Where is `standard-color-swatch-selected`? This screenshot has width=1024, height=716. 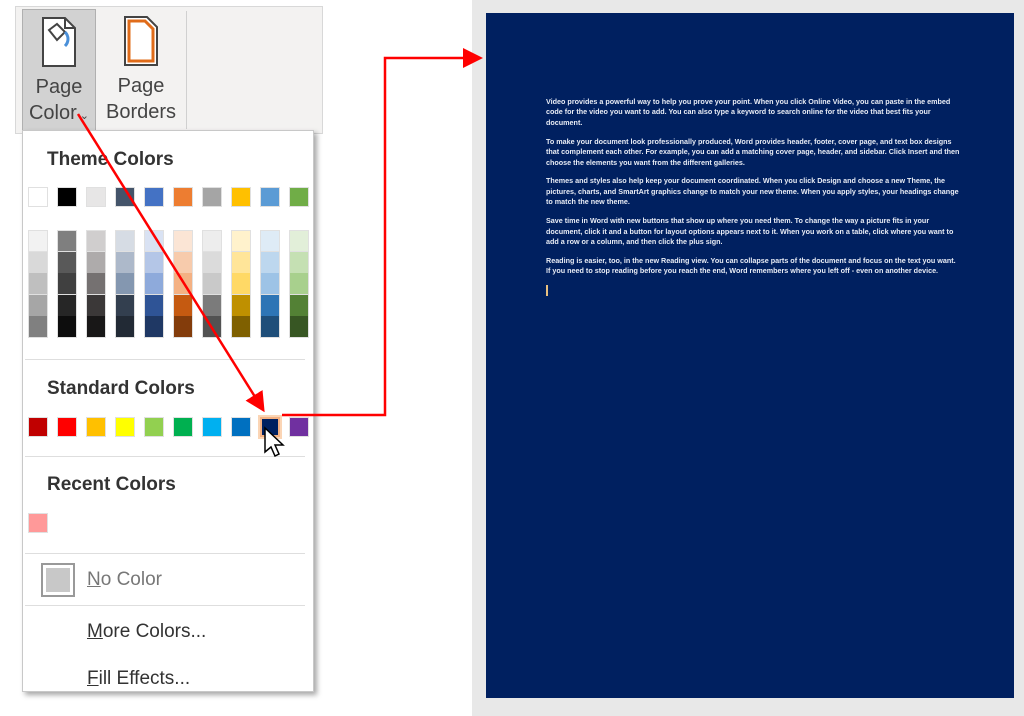
standard-color-swatch-selected is located at coordinates (270, 427).